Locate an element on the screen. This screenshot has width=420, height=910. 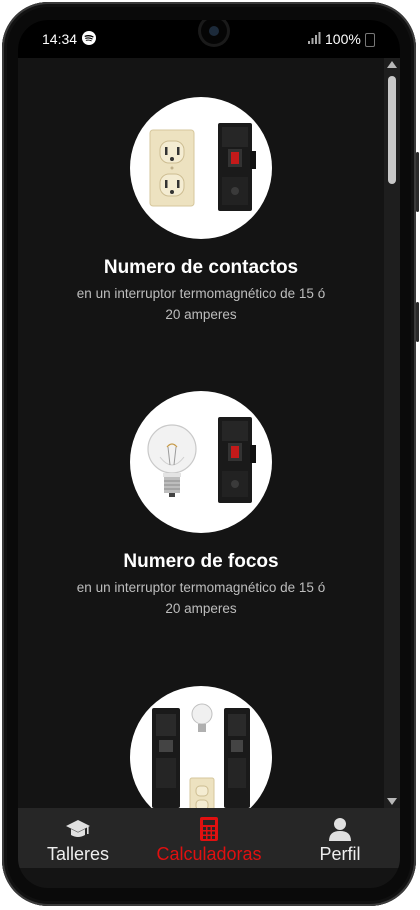
bulb-breaker-illustration is located at coordinates (201, 460).